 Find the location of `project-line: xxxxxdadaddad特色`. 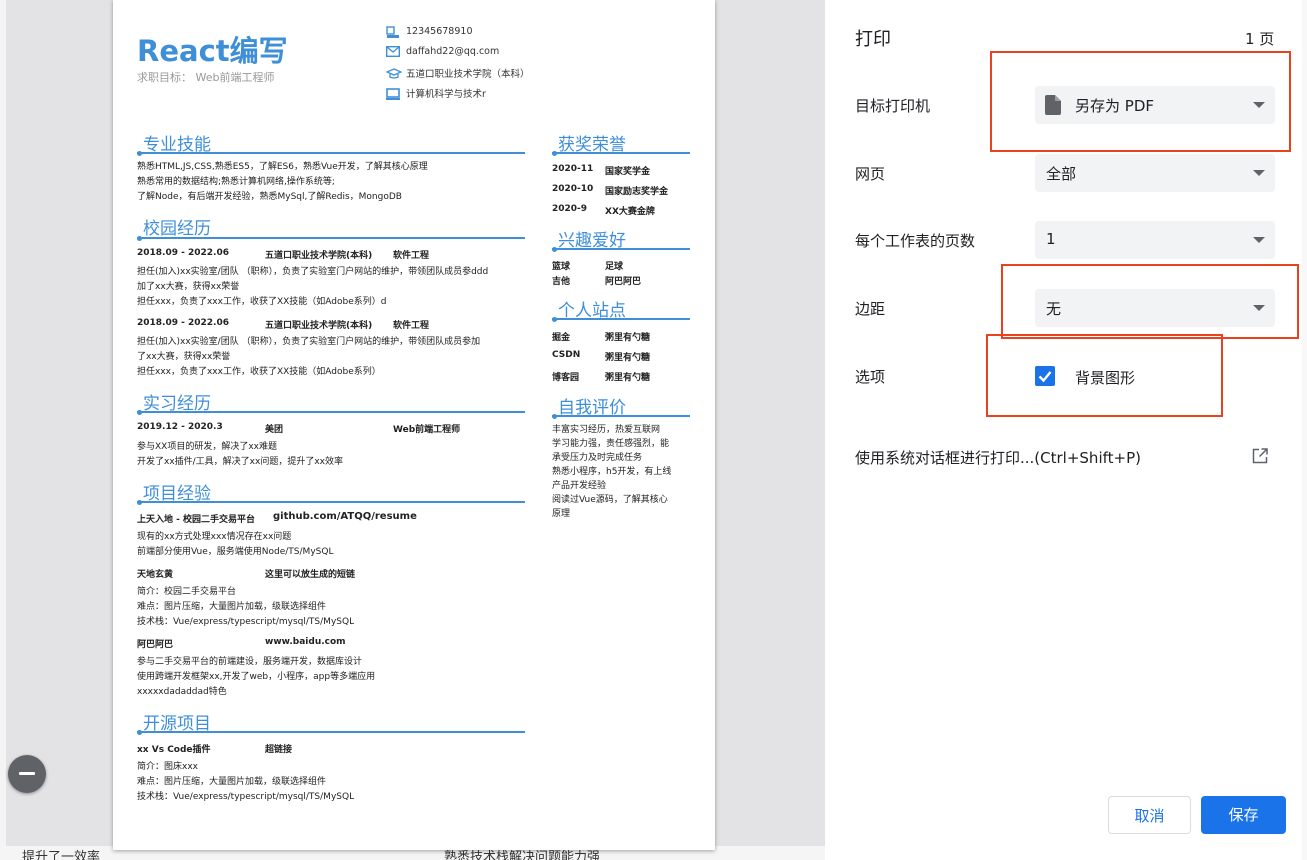

project-line: xxxxxdadaddad特色 is located at coordinates (182, 692).